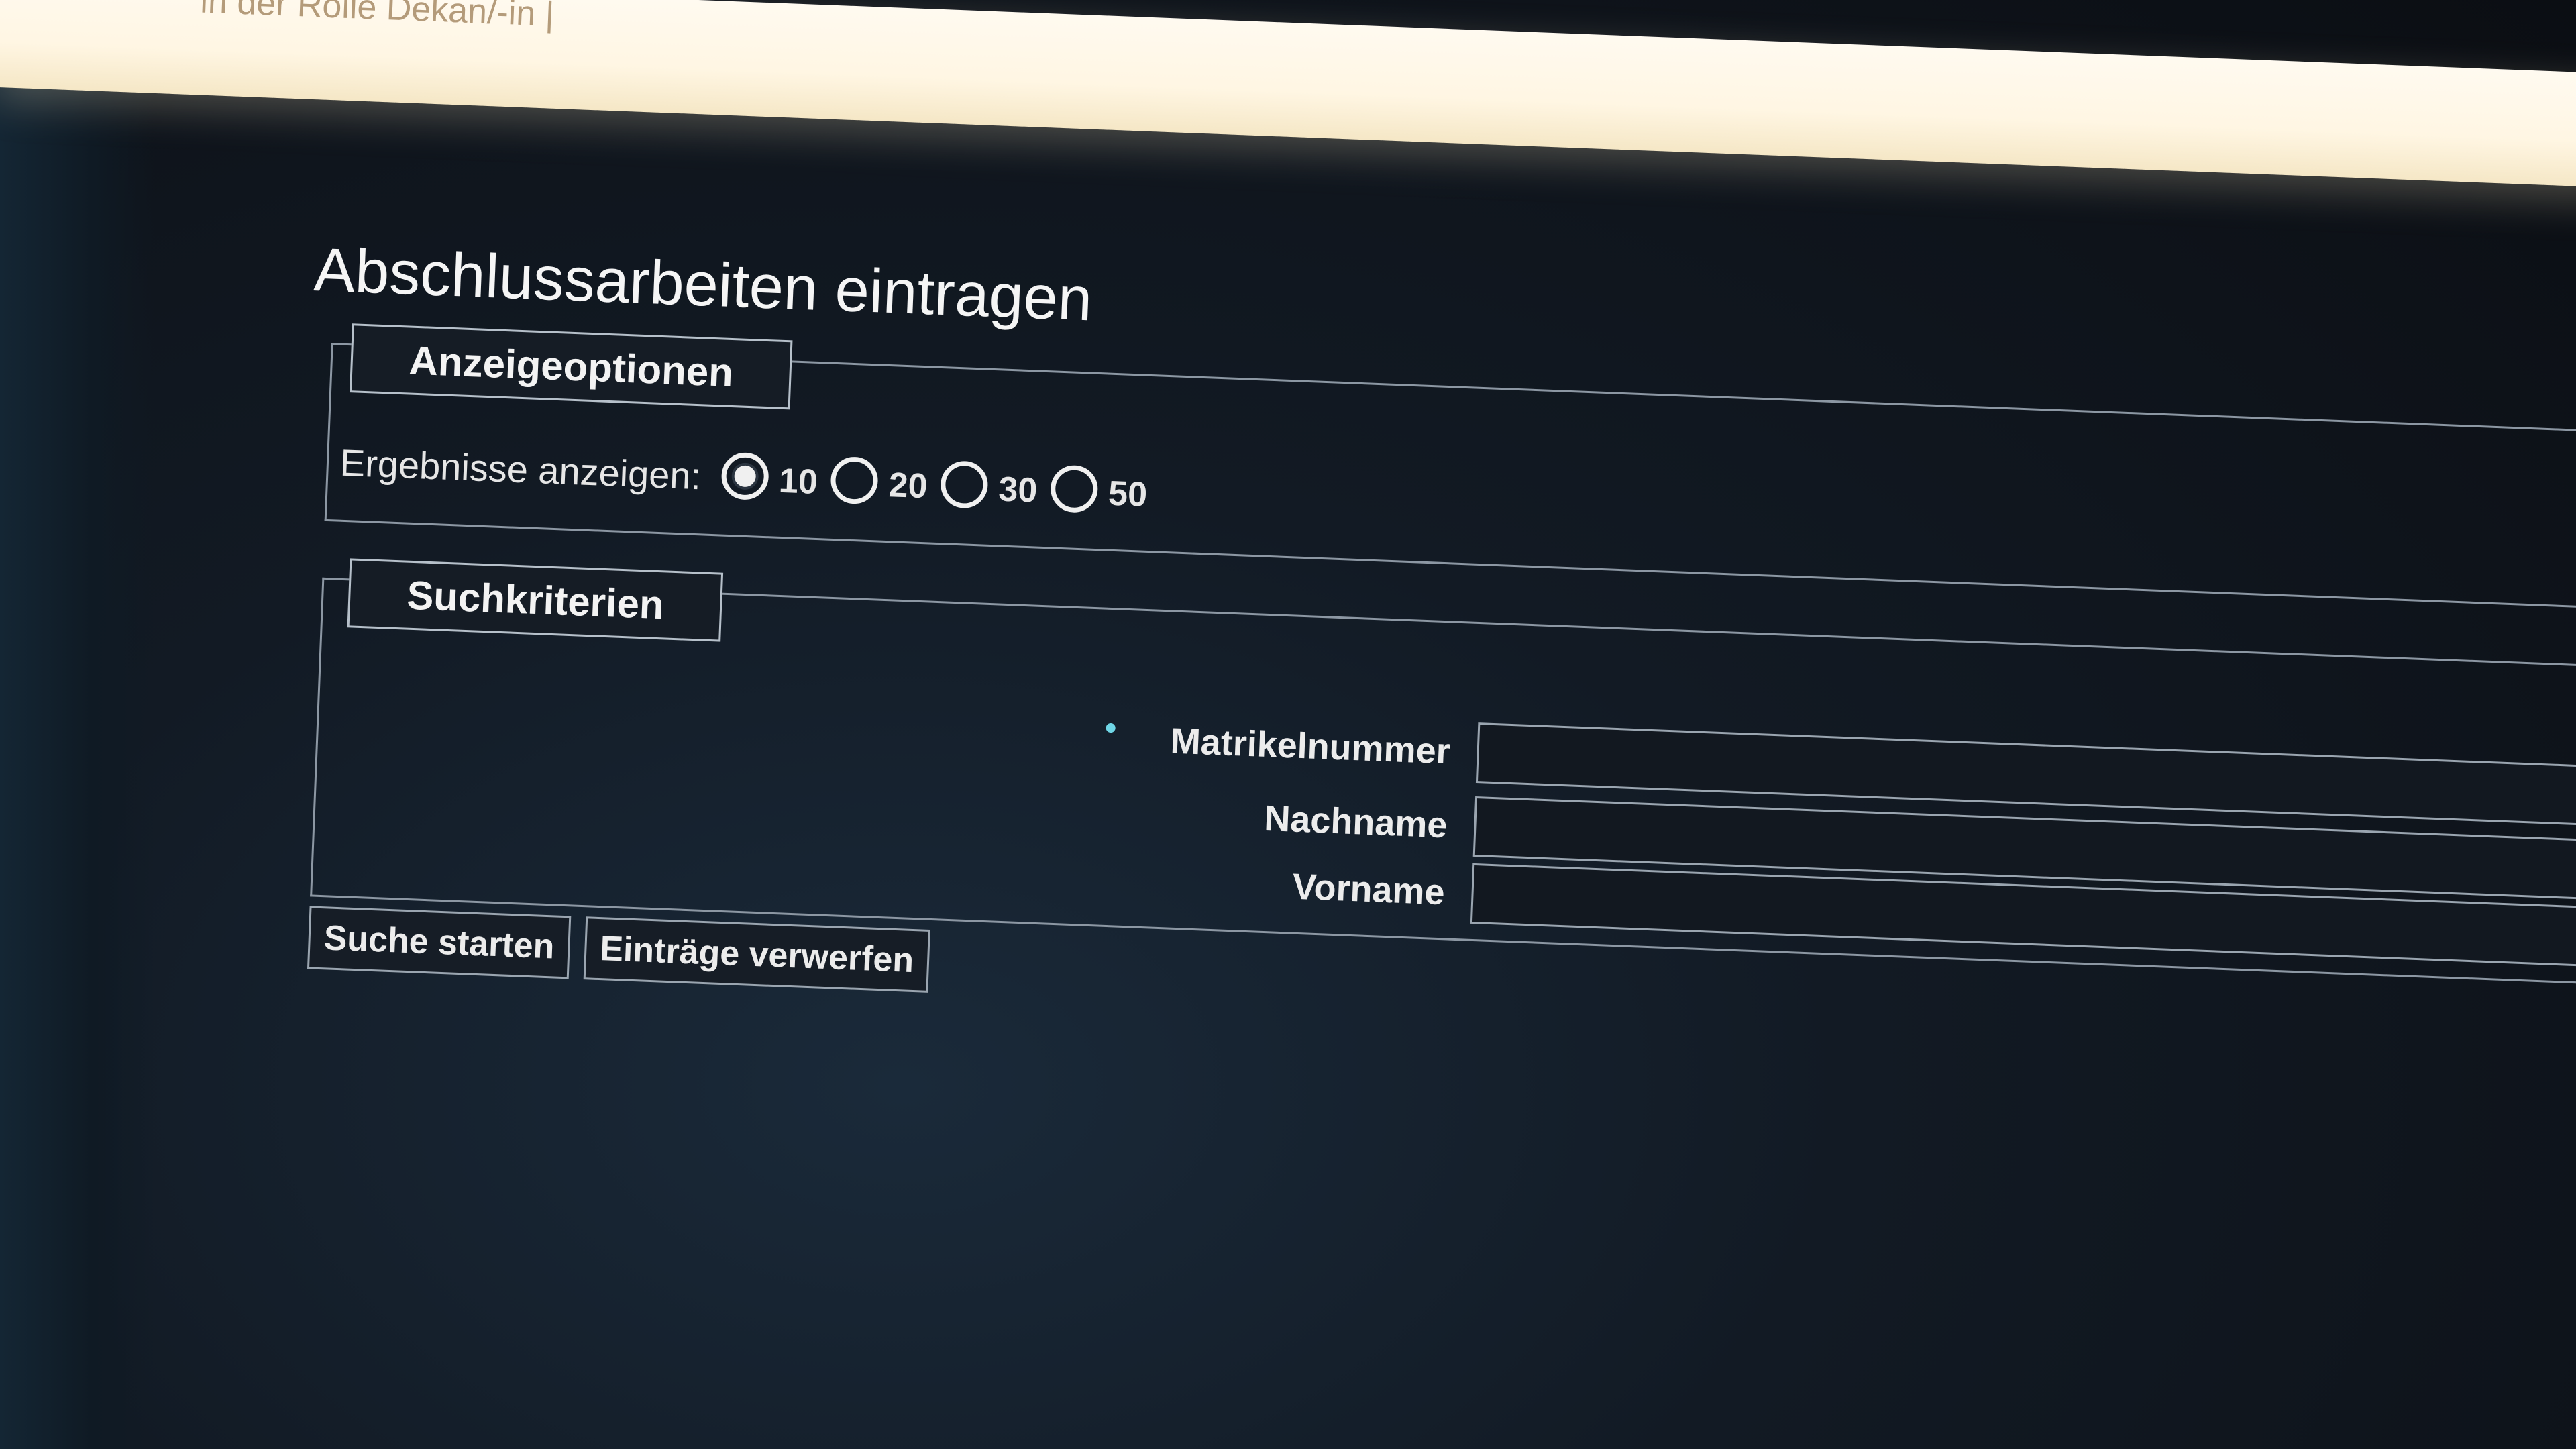 This screenshot has width=2576, height=1449. Describe the element at coordinates (377, 17) in the screenshot. I see `role-text: in der Rolle Dekan/-in |` at that location.